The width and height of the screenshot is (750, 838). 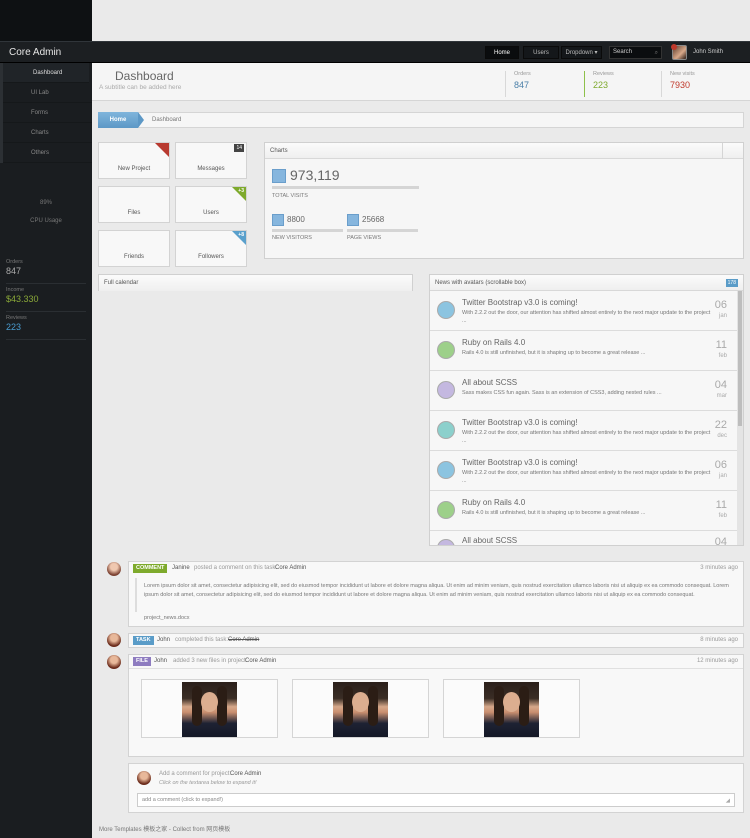 What do you see at coordinates (46, 21) in the screenshot?
I see `top-dark-strip` at bounding box center [46, 21].